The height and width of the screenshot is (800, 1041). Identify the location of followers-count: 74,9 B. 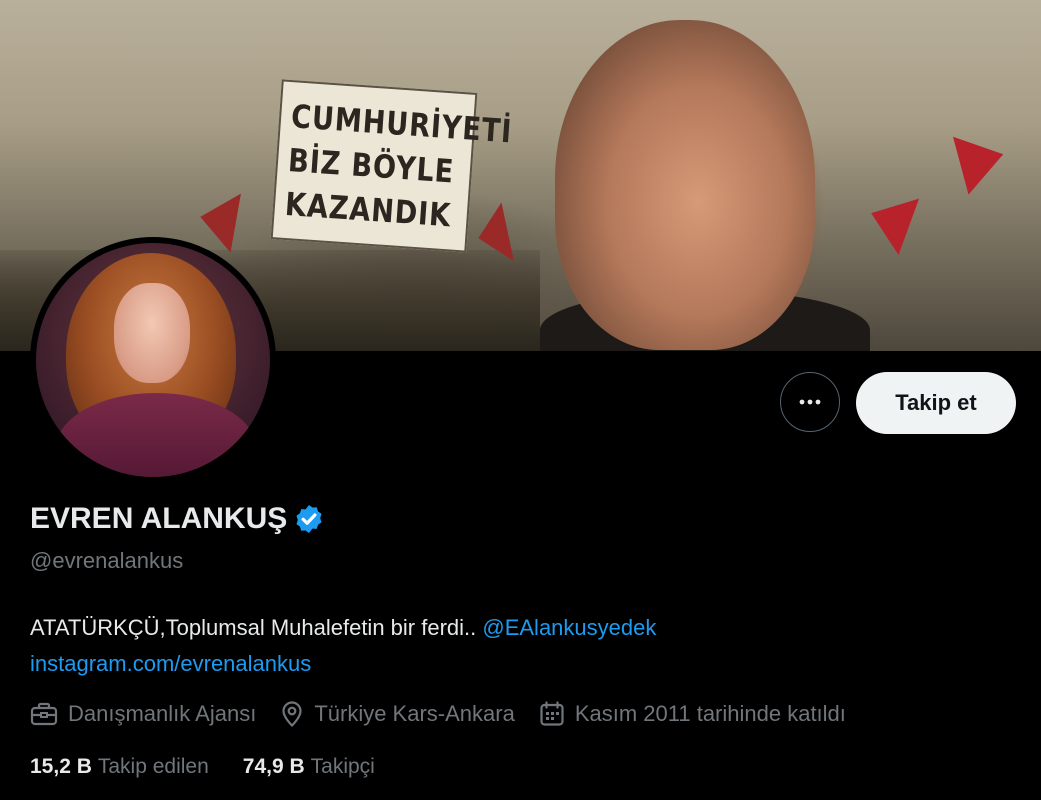
(273, 766).